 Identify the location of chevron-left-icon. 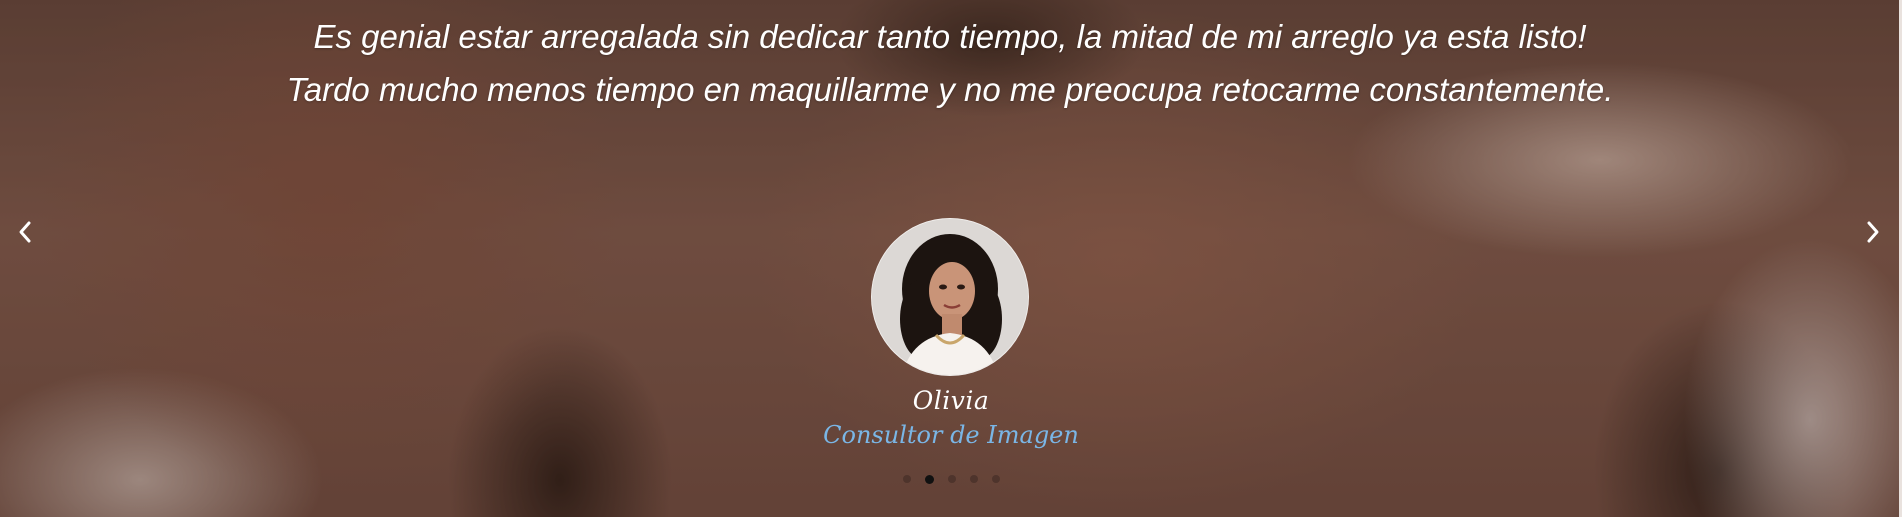
(25, 232).